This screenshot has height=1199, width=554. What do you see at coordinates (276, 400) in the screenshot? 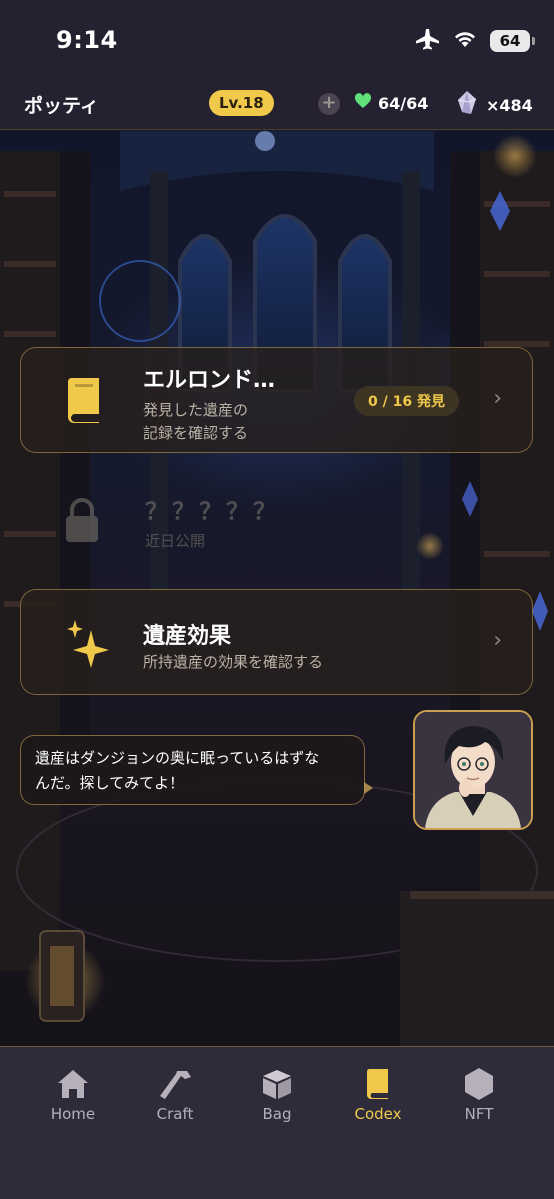
I see `codex-record-card: エルロンド… 発見した遺産の 記録を確認する 0 / 16 発見 ›` at bounding box center [276, 400].